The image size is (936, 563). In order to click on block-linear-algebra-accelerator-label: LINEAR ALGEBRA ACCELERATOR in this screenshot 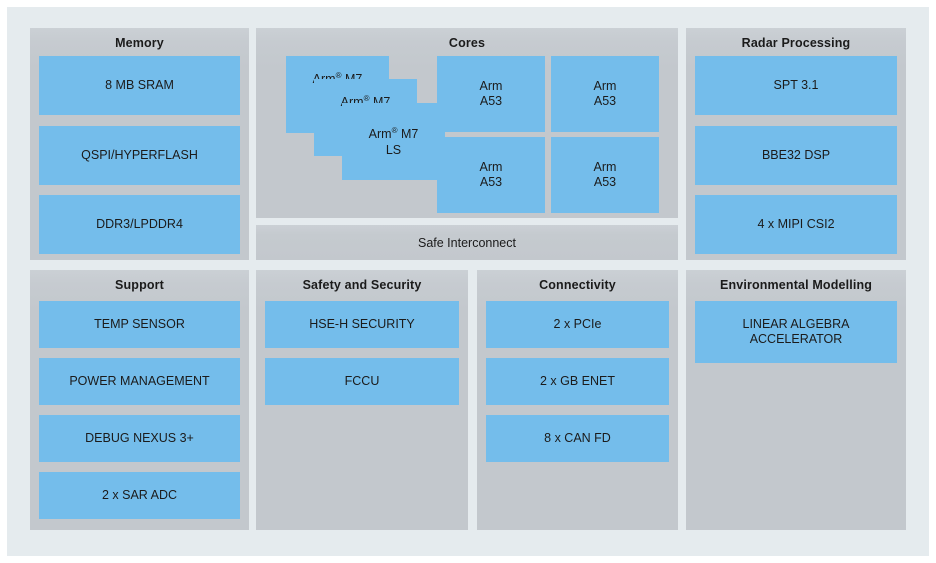, I will do `click(796, 331)`.